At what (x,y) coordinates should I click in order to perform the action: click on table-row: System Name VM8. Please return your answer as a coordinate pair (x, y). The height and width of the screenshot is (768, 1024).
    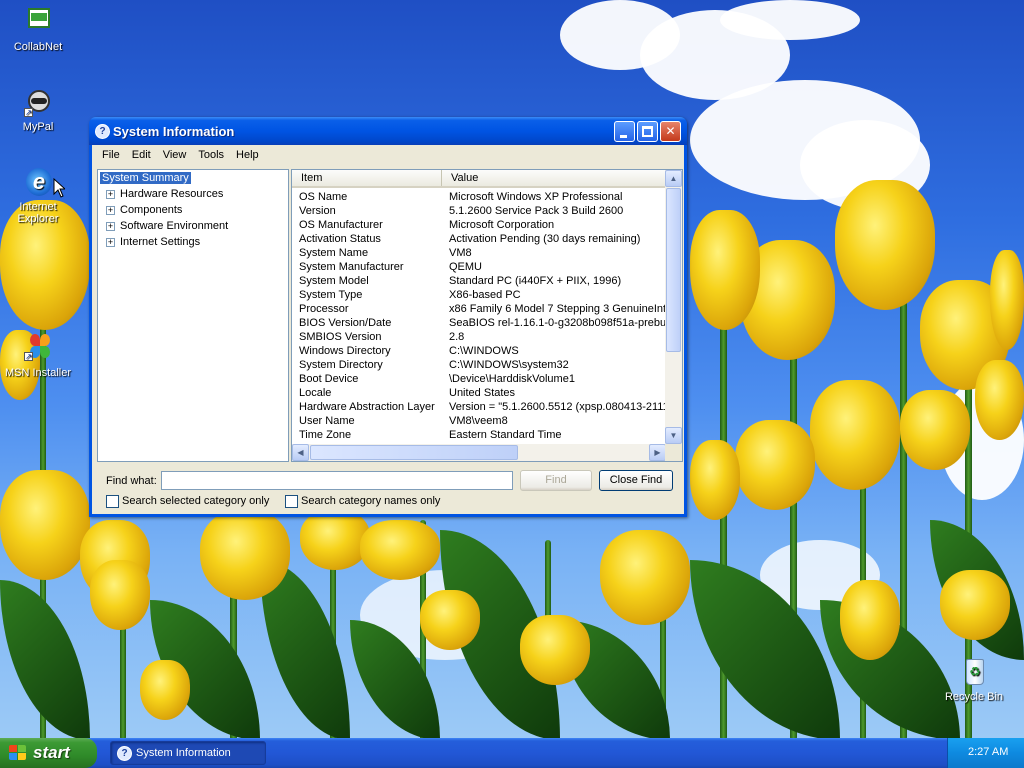
    Looking at the image, I should click on (479, 253).